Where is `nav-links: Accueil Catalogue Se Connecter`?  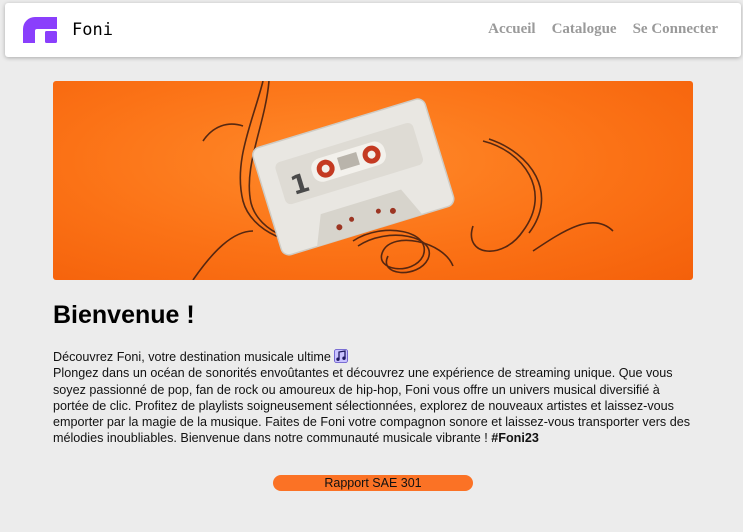 nav-links: Accueil Catalogue Se Connecter is located at coordinates (603, 29).